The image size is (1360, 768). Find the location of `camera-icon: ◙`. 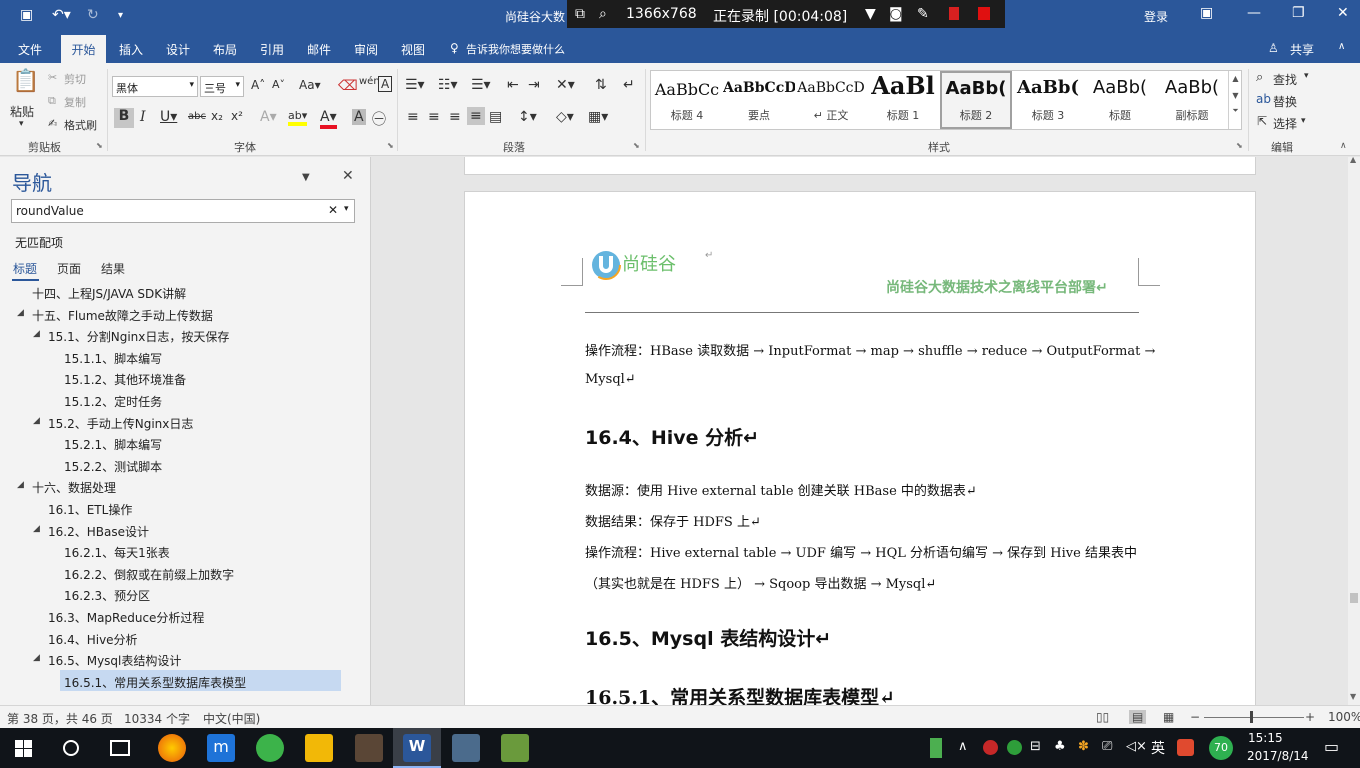

camera-icon: ◙ is located at coordinates (896, 14).